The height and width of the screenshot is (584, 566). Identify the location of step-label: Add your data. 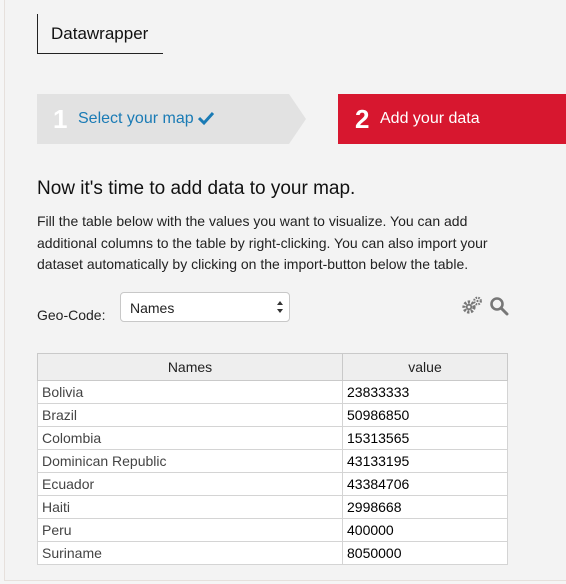
(430, 118).